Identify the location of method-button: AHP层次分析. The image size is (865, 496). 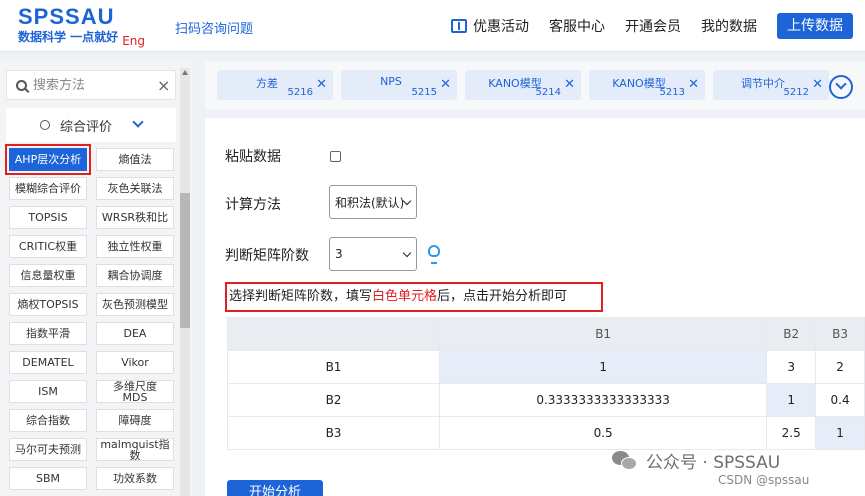
(48, 159).